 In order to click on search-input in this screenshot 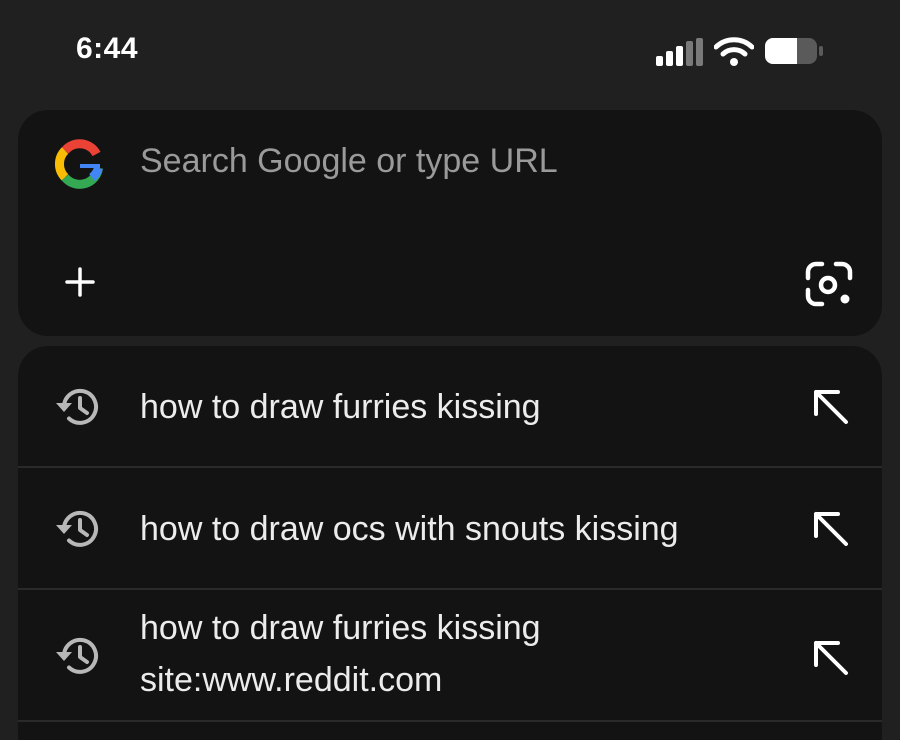, I will do `click(460, 161)`.